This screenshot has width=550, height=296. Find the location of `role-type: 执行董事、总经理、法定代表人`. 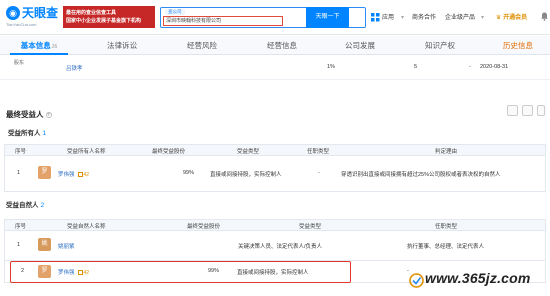

role-type: 执行董事、总经理、法定代表人 is located at coordinates (446, 247).